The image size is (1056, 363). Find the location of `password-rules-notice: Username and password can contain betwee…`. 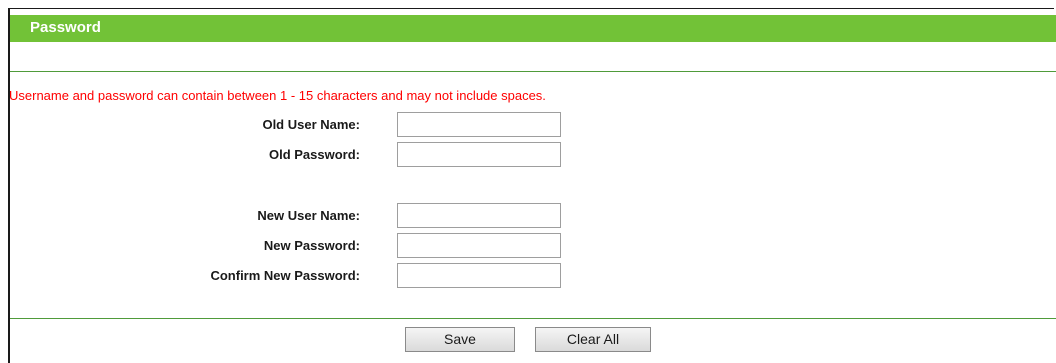

password-rules-notice: Username and password can contain betwee… is located at coordinates (277, 95).